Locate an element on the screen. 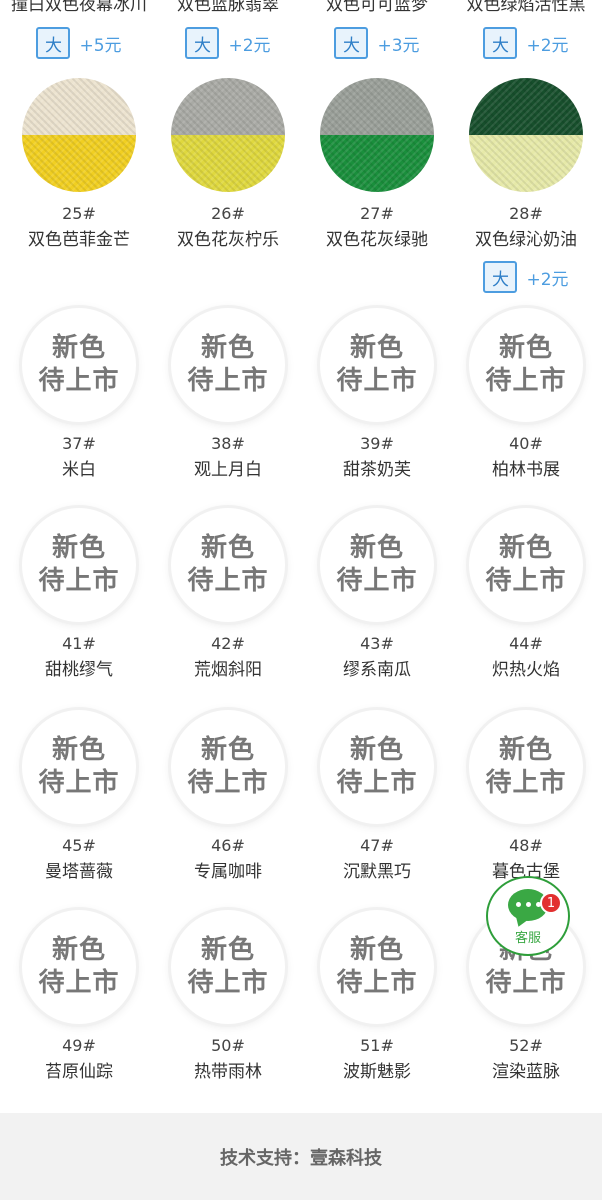 Image resolution: width=602 pixels, height=1200 pixels. color-option-top-2: 双色蓝脉翡翠 大 +2元 is located at coordinates (228, 30).